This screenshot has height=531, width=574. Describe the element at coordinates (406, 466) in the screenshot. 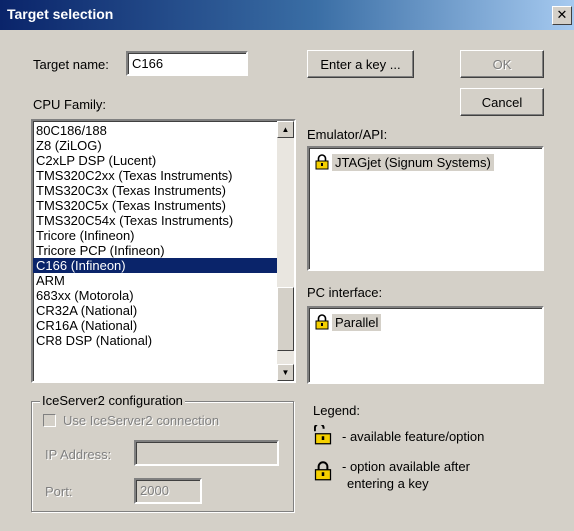

I see `legend-after-key-line1: - option available after` at that location.